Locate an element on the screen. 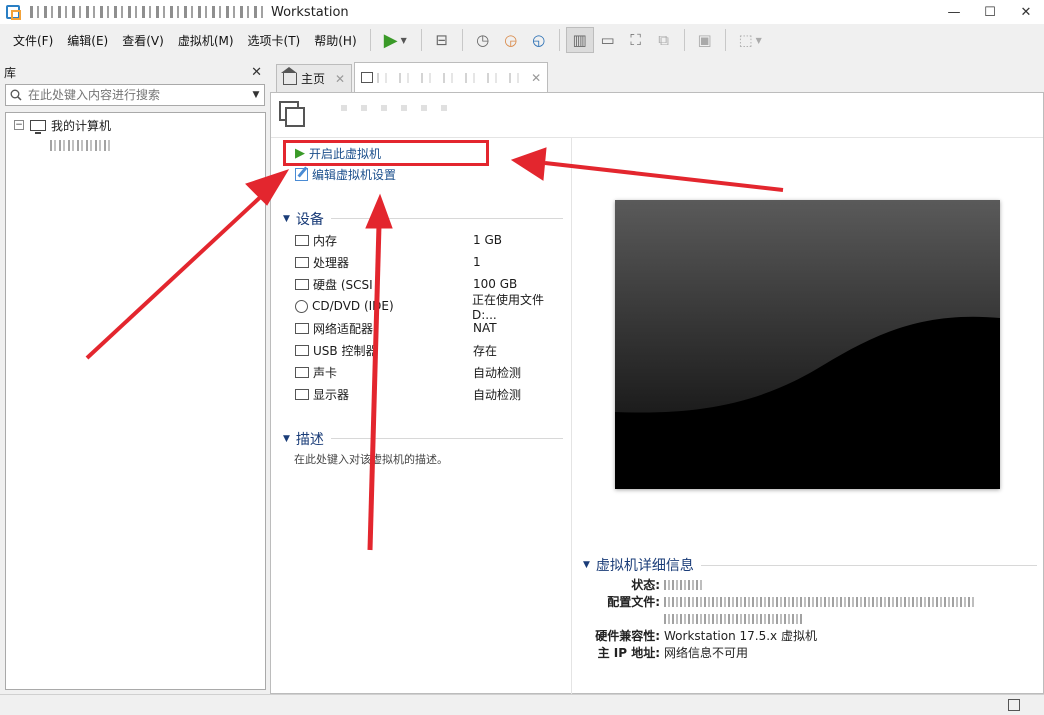 Image resolution: width=1044 pixels, height=715 pixels. tab-home: 主页 ✕ is located at coordinates (314, 78).